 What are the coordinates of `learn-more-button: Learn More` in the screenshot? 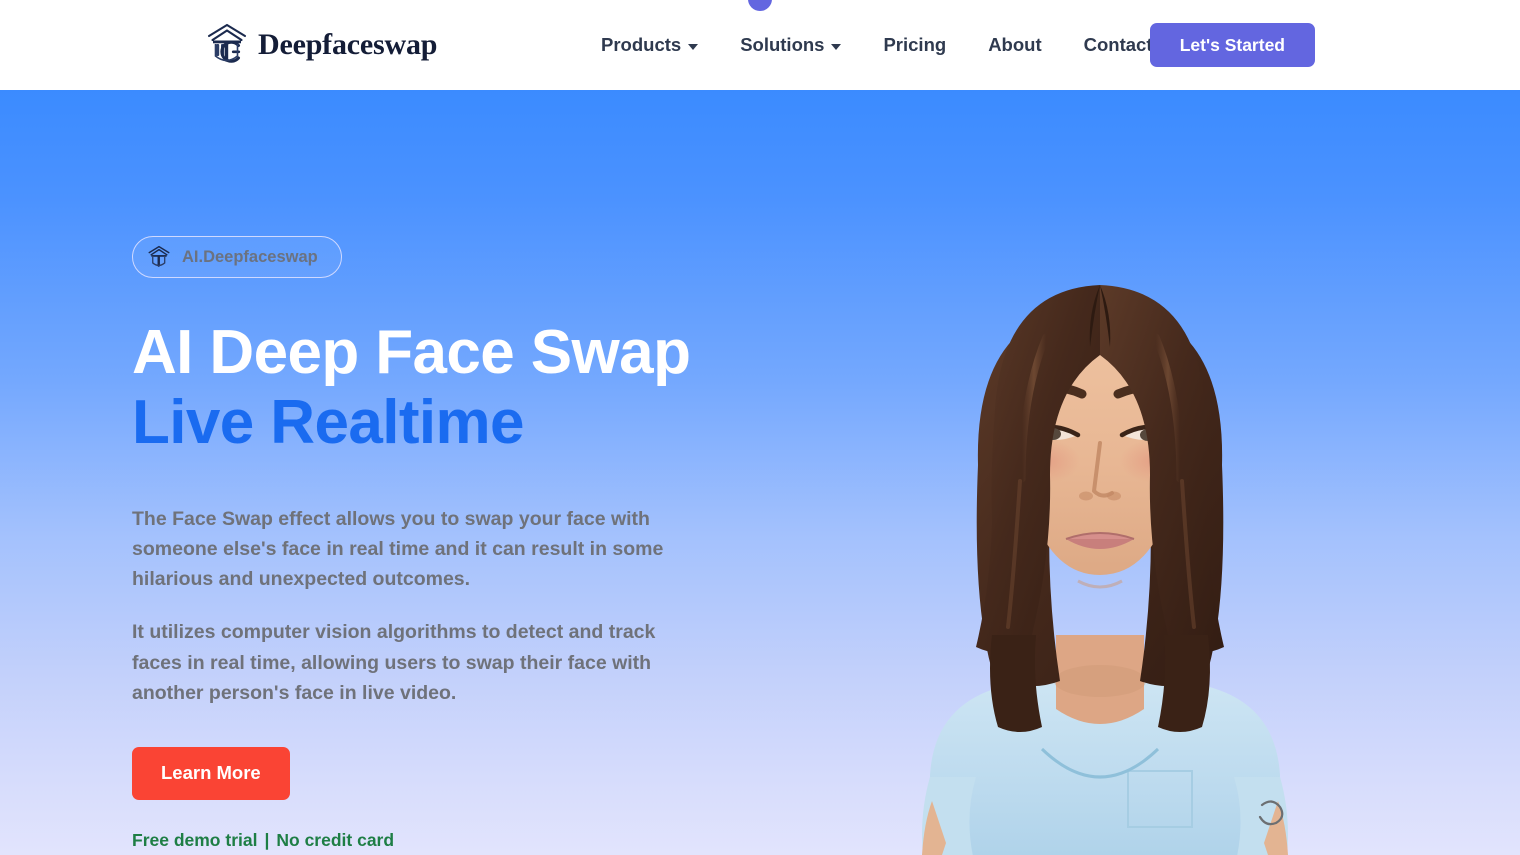 It's located at (211, 773).